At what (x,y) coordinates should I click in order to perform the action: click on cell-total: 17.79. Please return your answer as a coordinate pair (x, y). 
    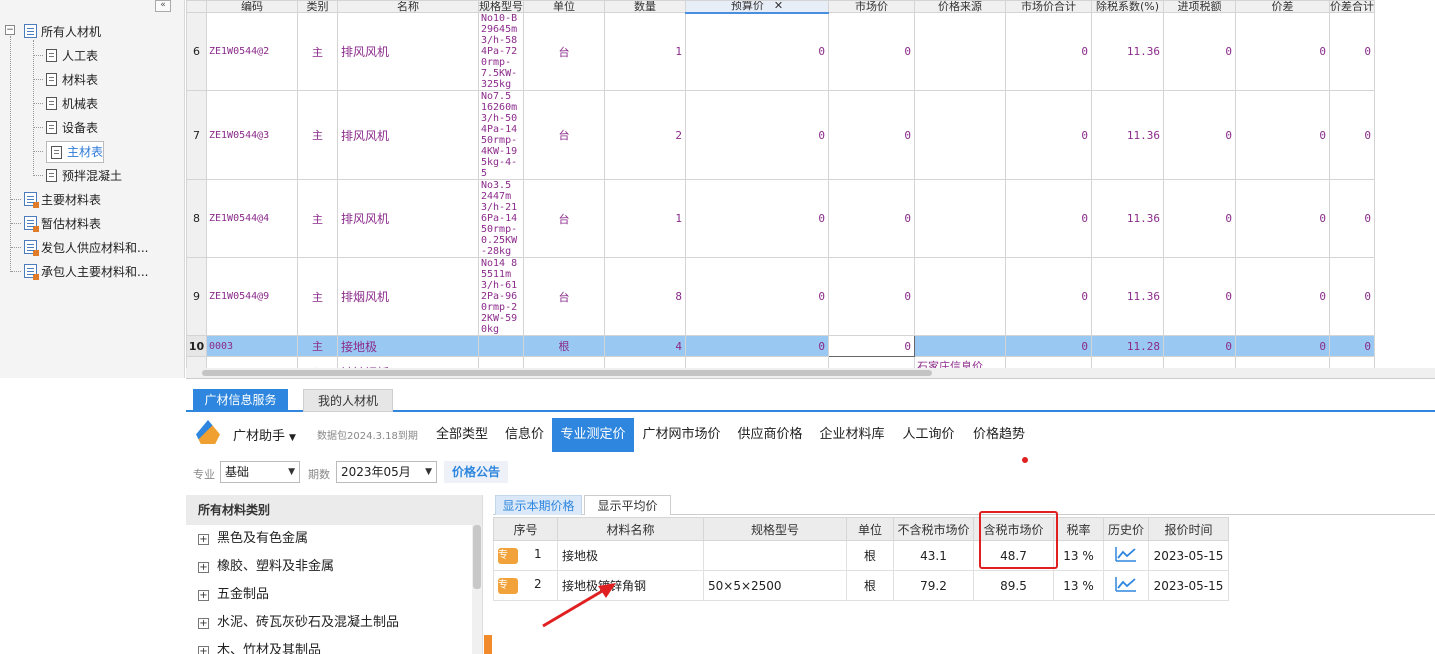
    Looking at the image, I should click on (1048, 362).